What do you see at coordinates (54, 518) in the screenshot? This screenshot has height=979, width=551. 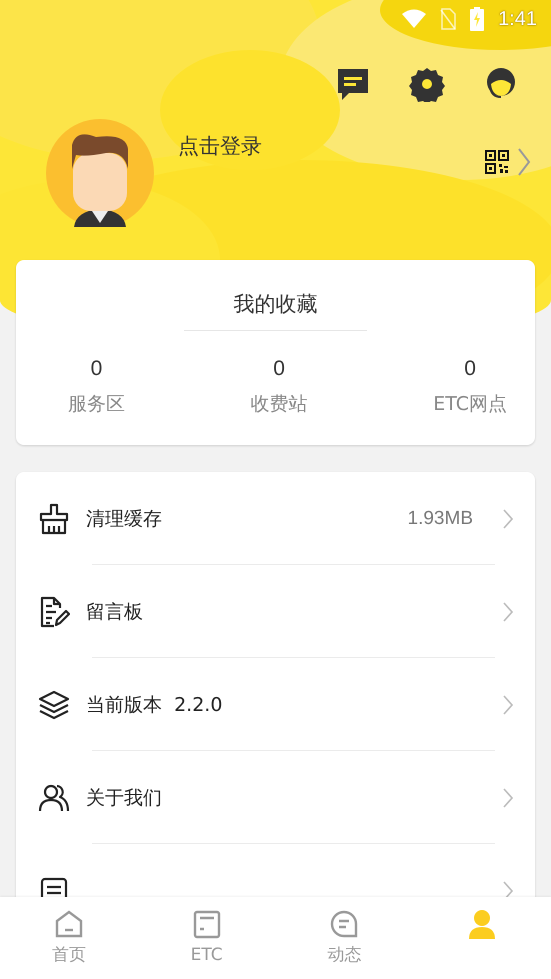 I see `broom-icon` at bounding box center [54, 518].